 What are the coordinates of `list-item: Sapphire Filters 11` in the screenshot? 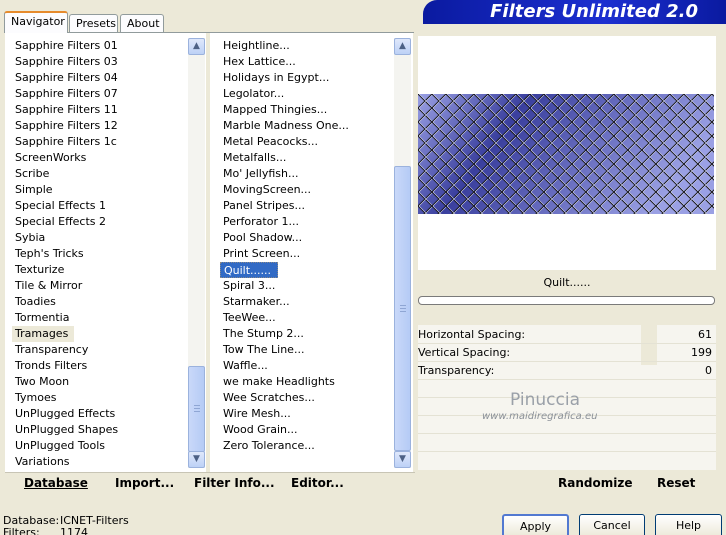 It's located at (100, 110).